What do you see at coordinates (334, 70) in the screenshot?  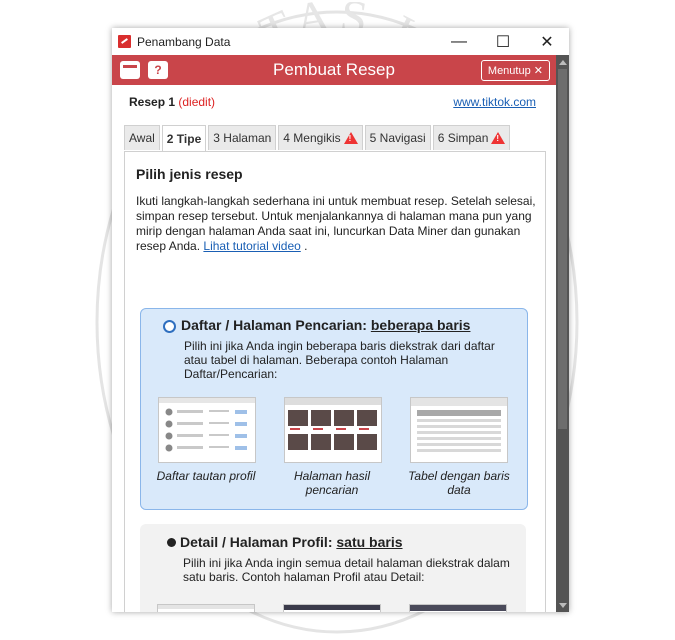 I see `recipe-toolbar: ? Pembuat Resep Menutup ✕` at bounding box center [334, 70].